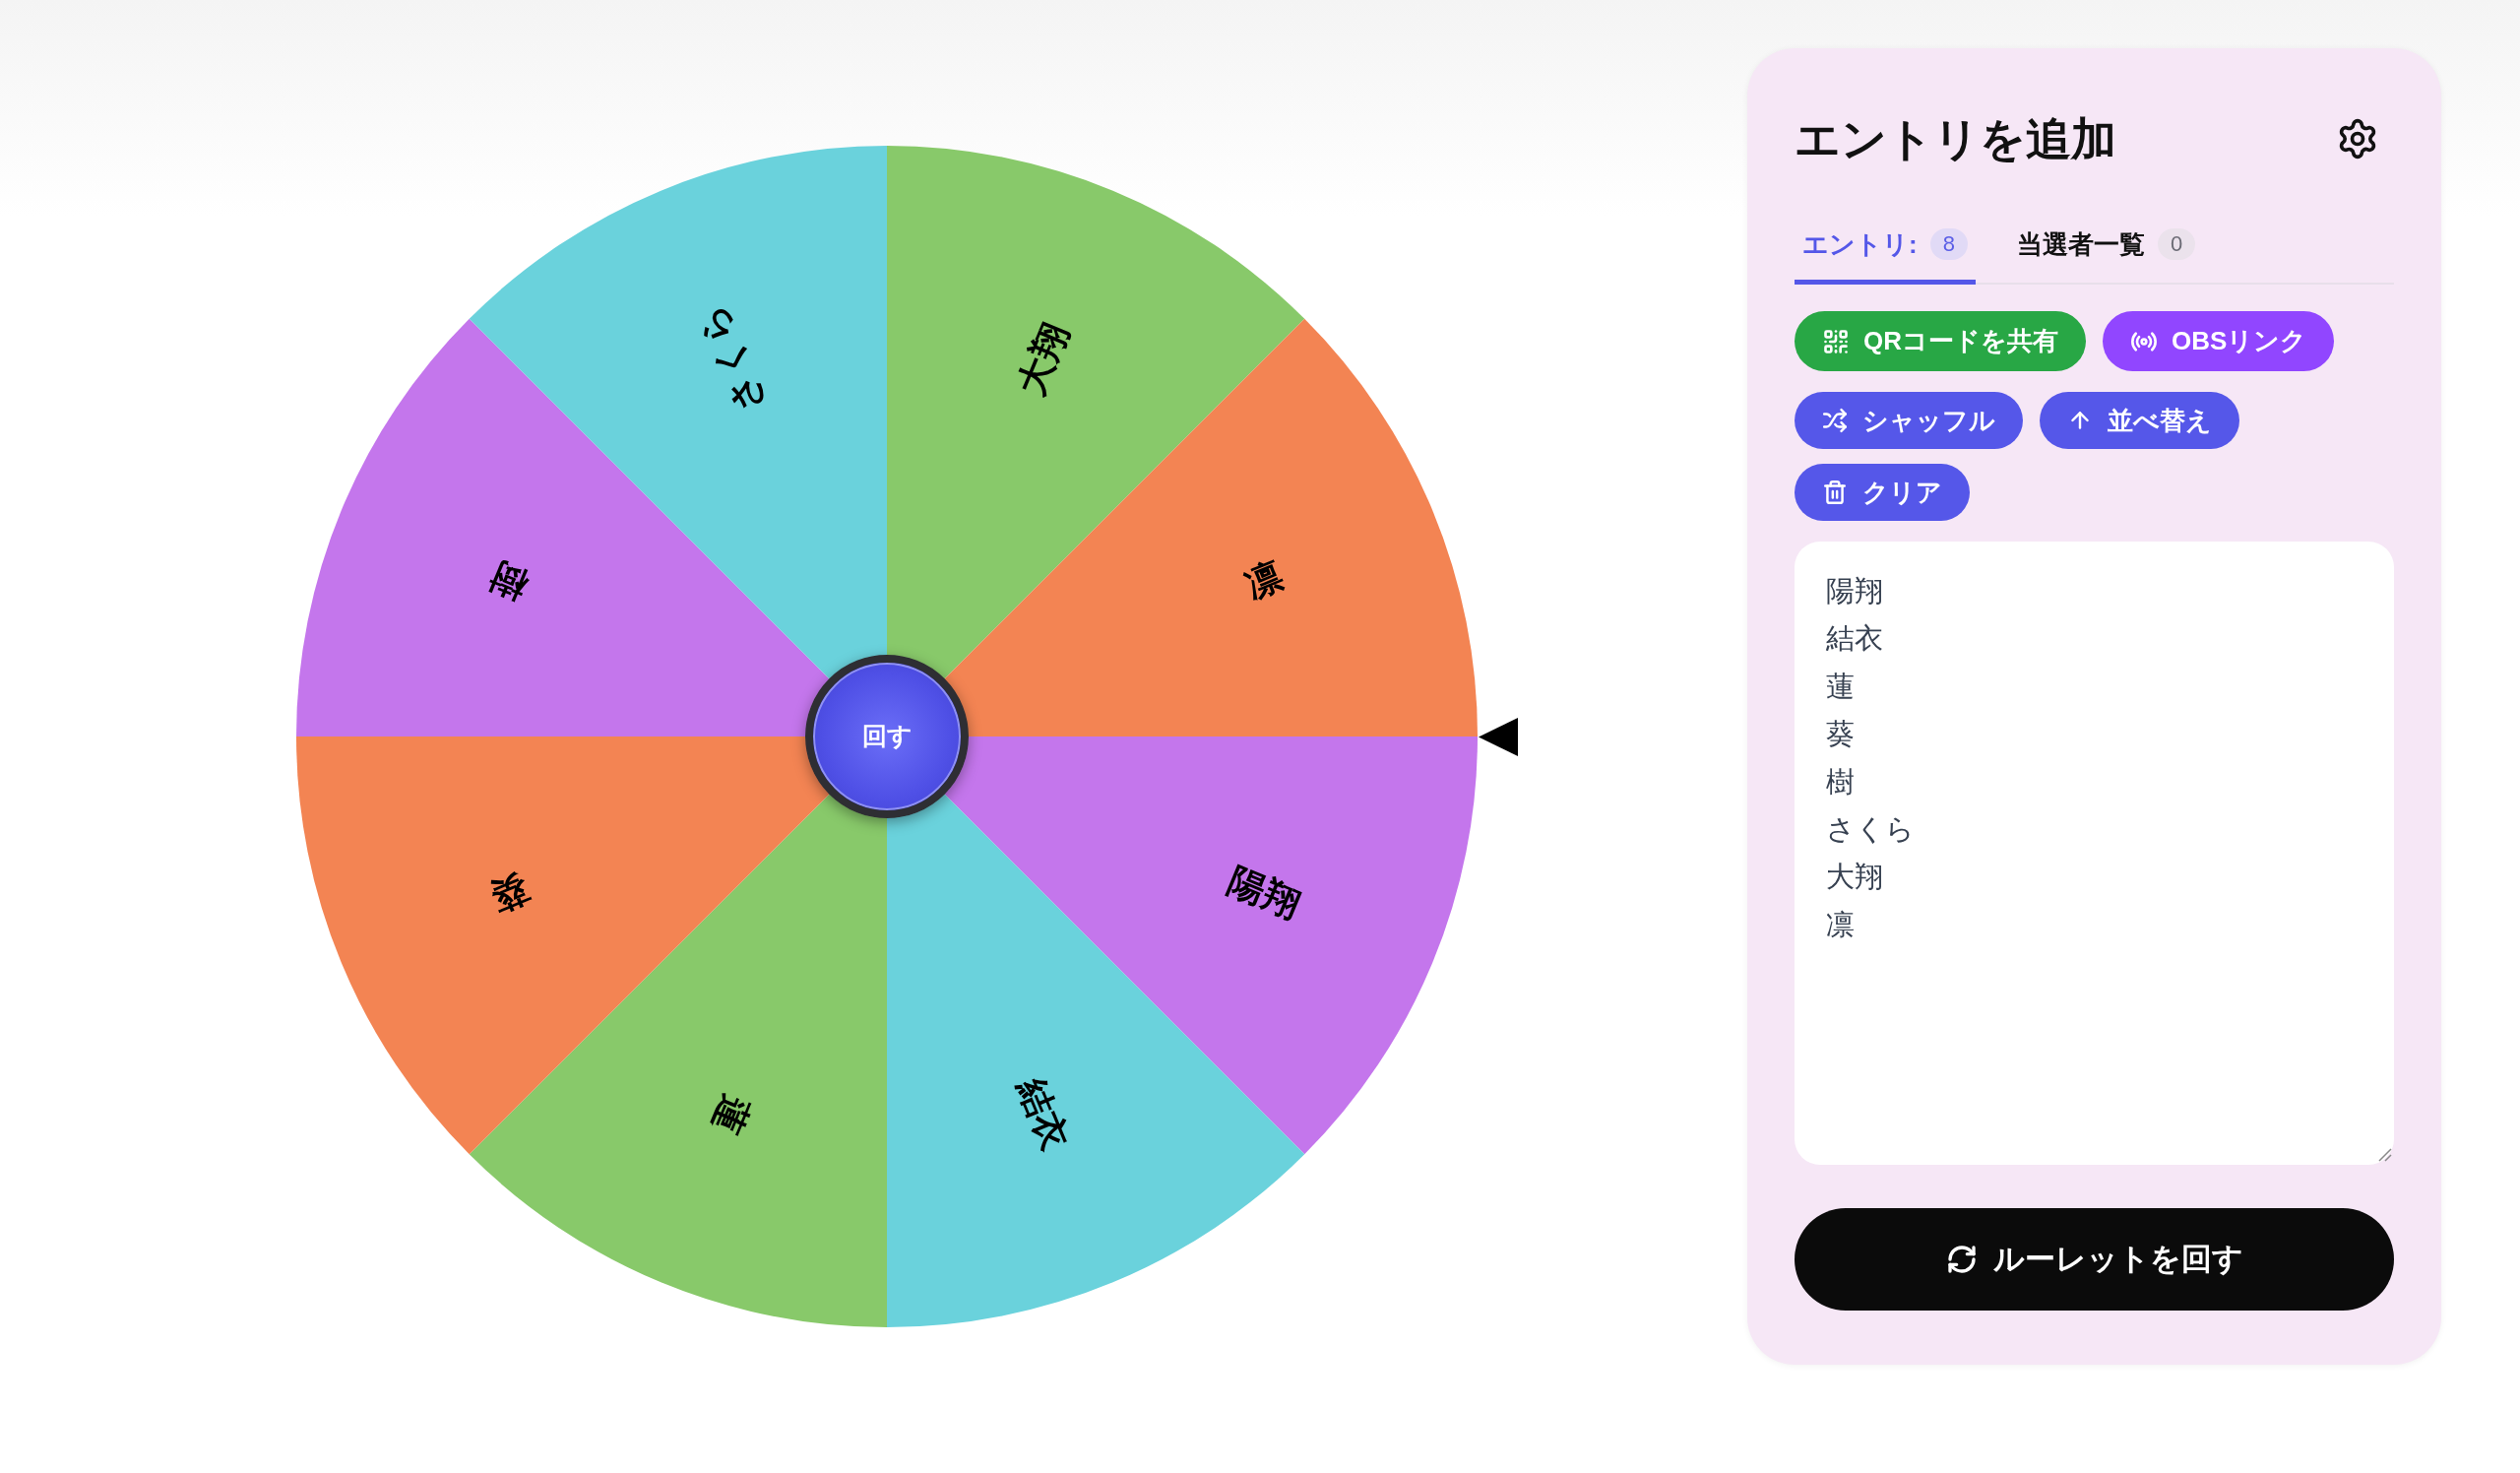 The image size is (2520, 1473). I want to click on resize-handle-icon, so click(2385, 1155).